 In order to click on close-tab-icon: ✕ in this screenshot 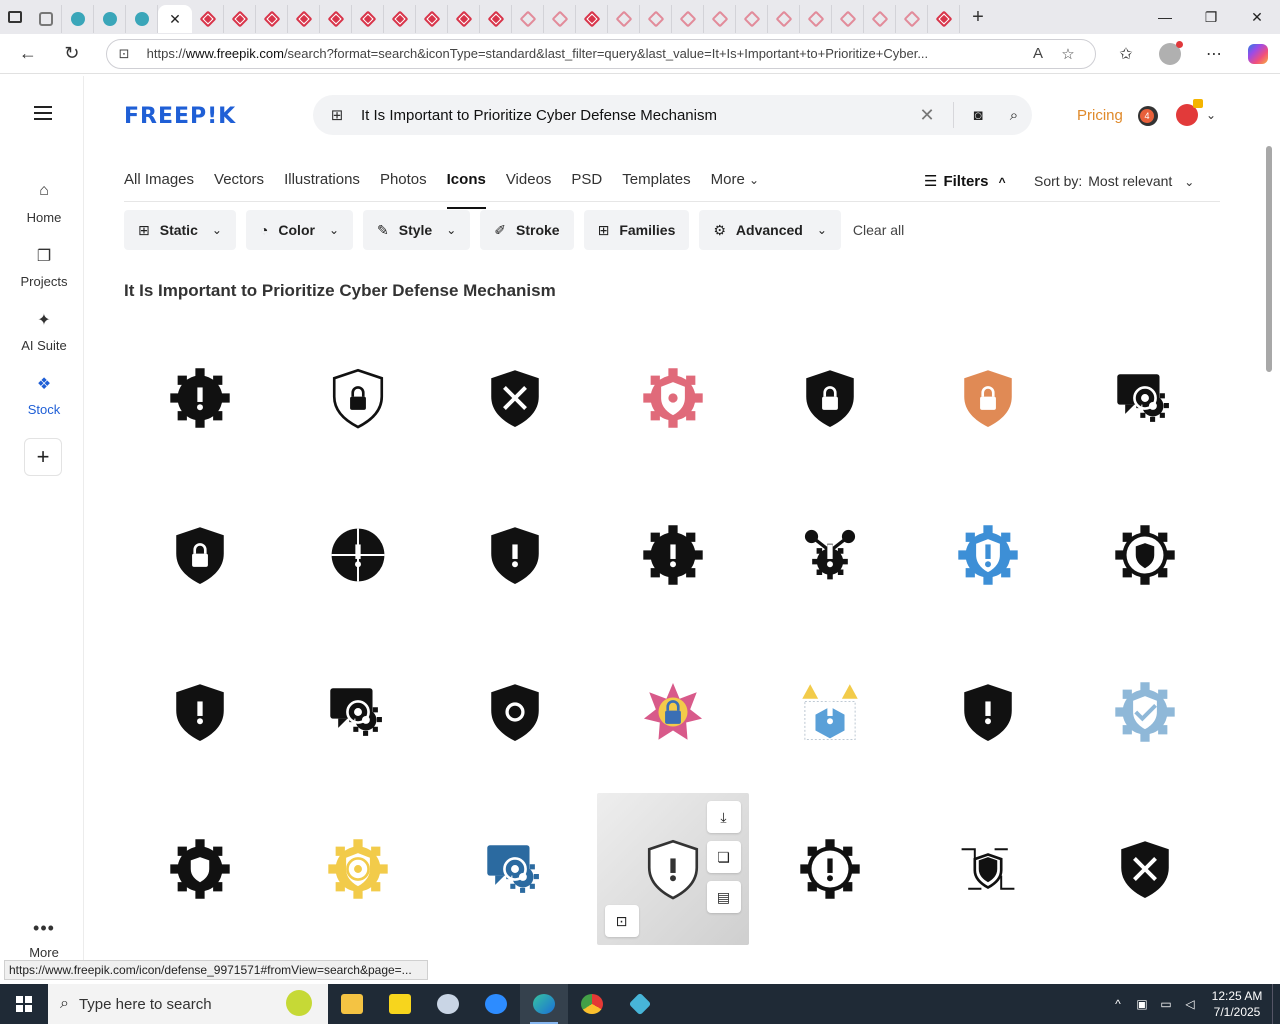, I will do `click(175, 19)`.